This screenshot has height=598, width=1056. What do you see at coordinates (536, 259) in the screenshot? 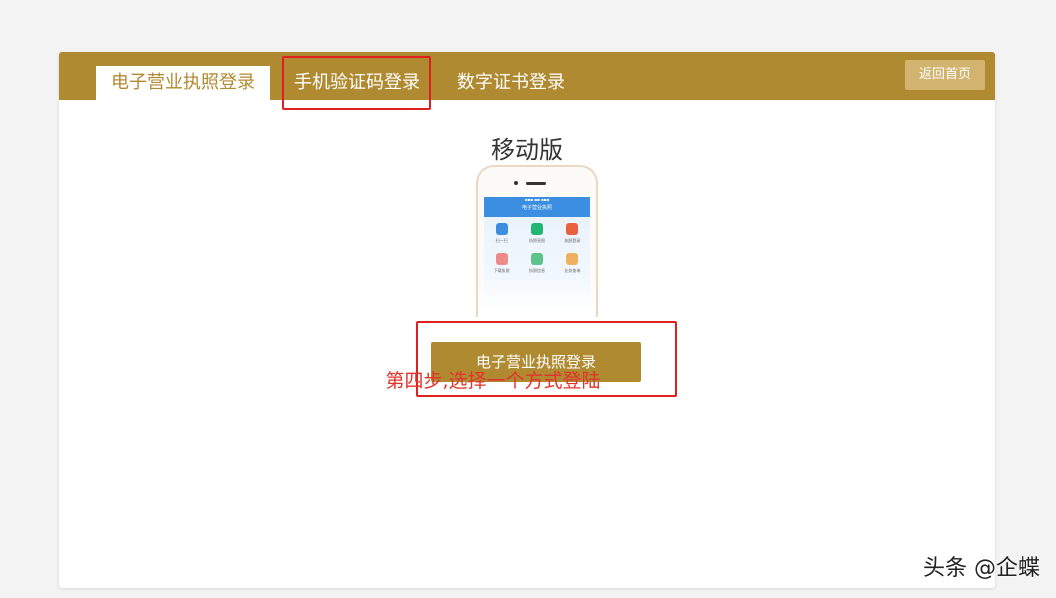
I see `info-icon` at bounding box center [536, 259].